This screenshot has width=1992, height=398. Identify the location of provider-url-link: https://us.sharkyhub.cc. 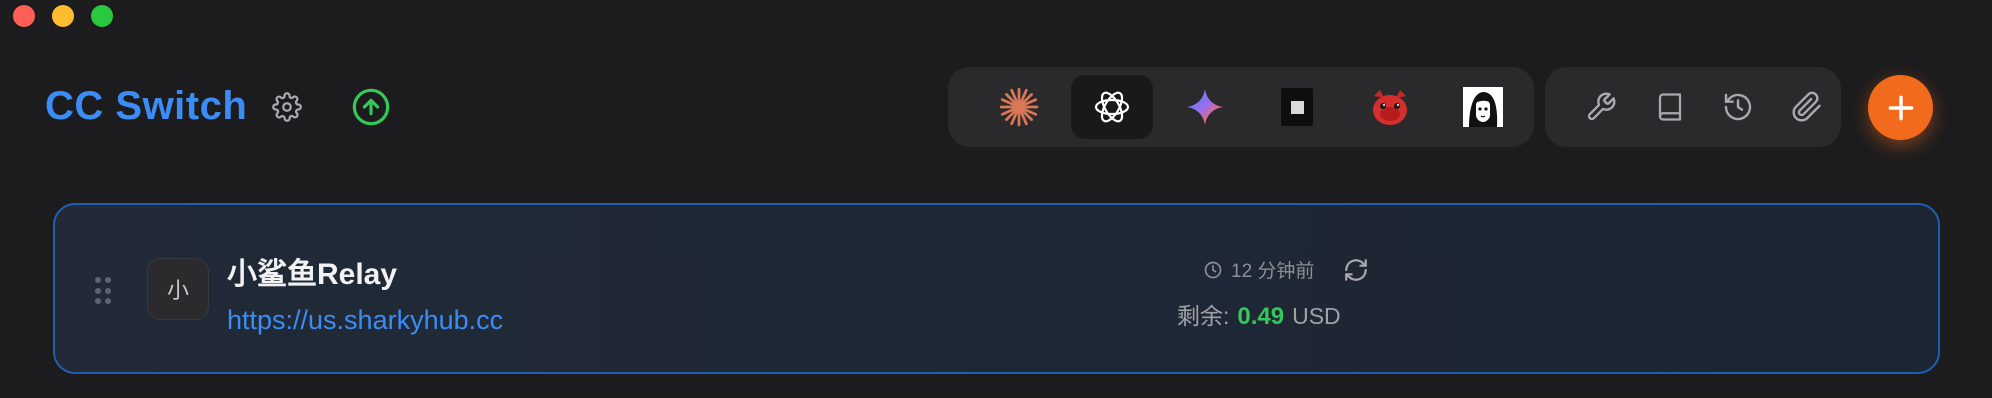
(365, 320).